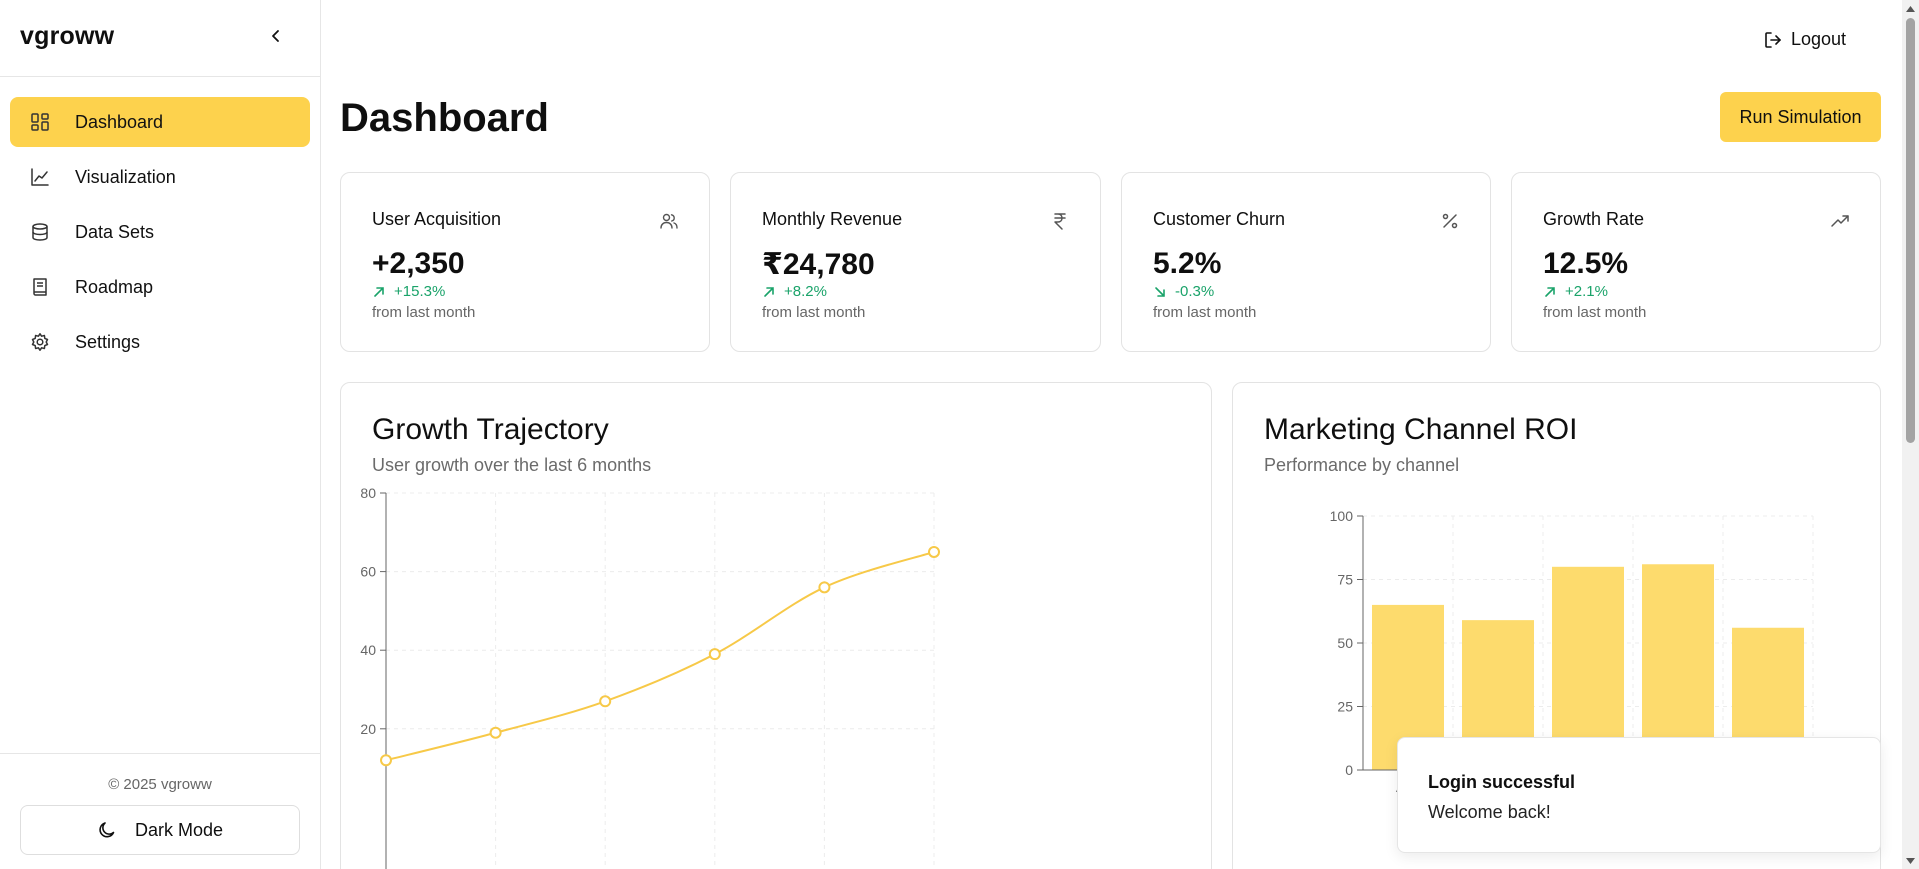 The image size is (1919, 869). What do you see at coordinates (444, 118) in the screenshot?
I see `page-title: Dashboard` at bounding box center [444, 118].